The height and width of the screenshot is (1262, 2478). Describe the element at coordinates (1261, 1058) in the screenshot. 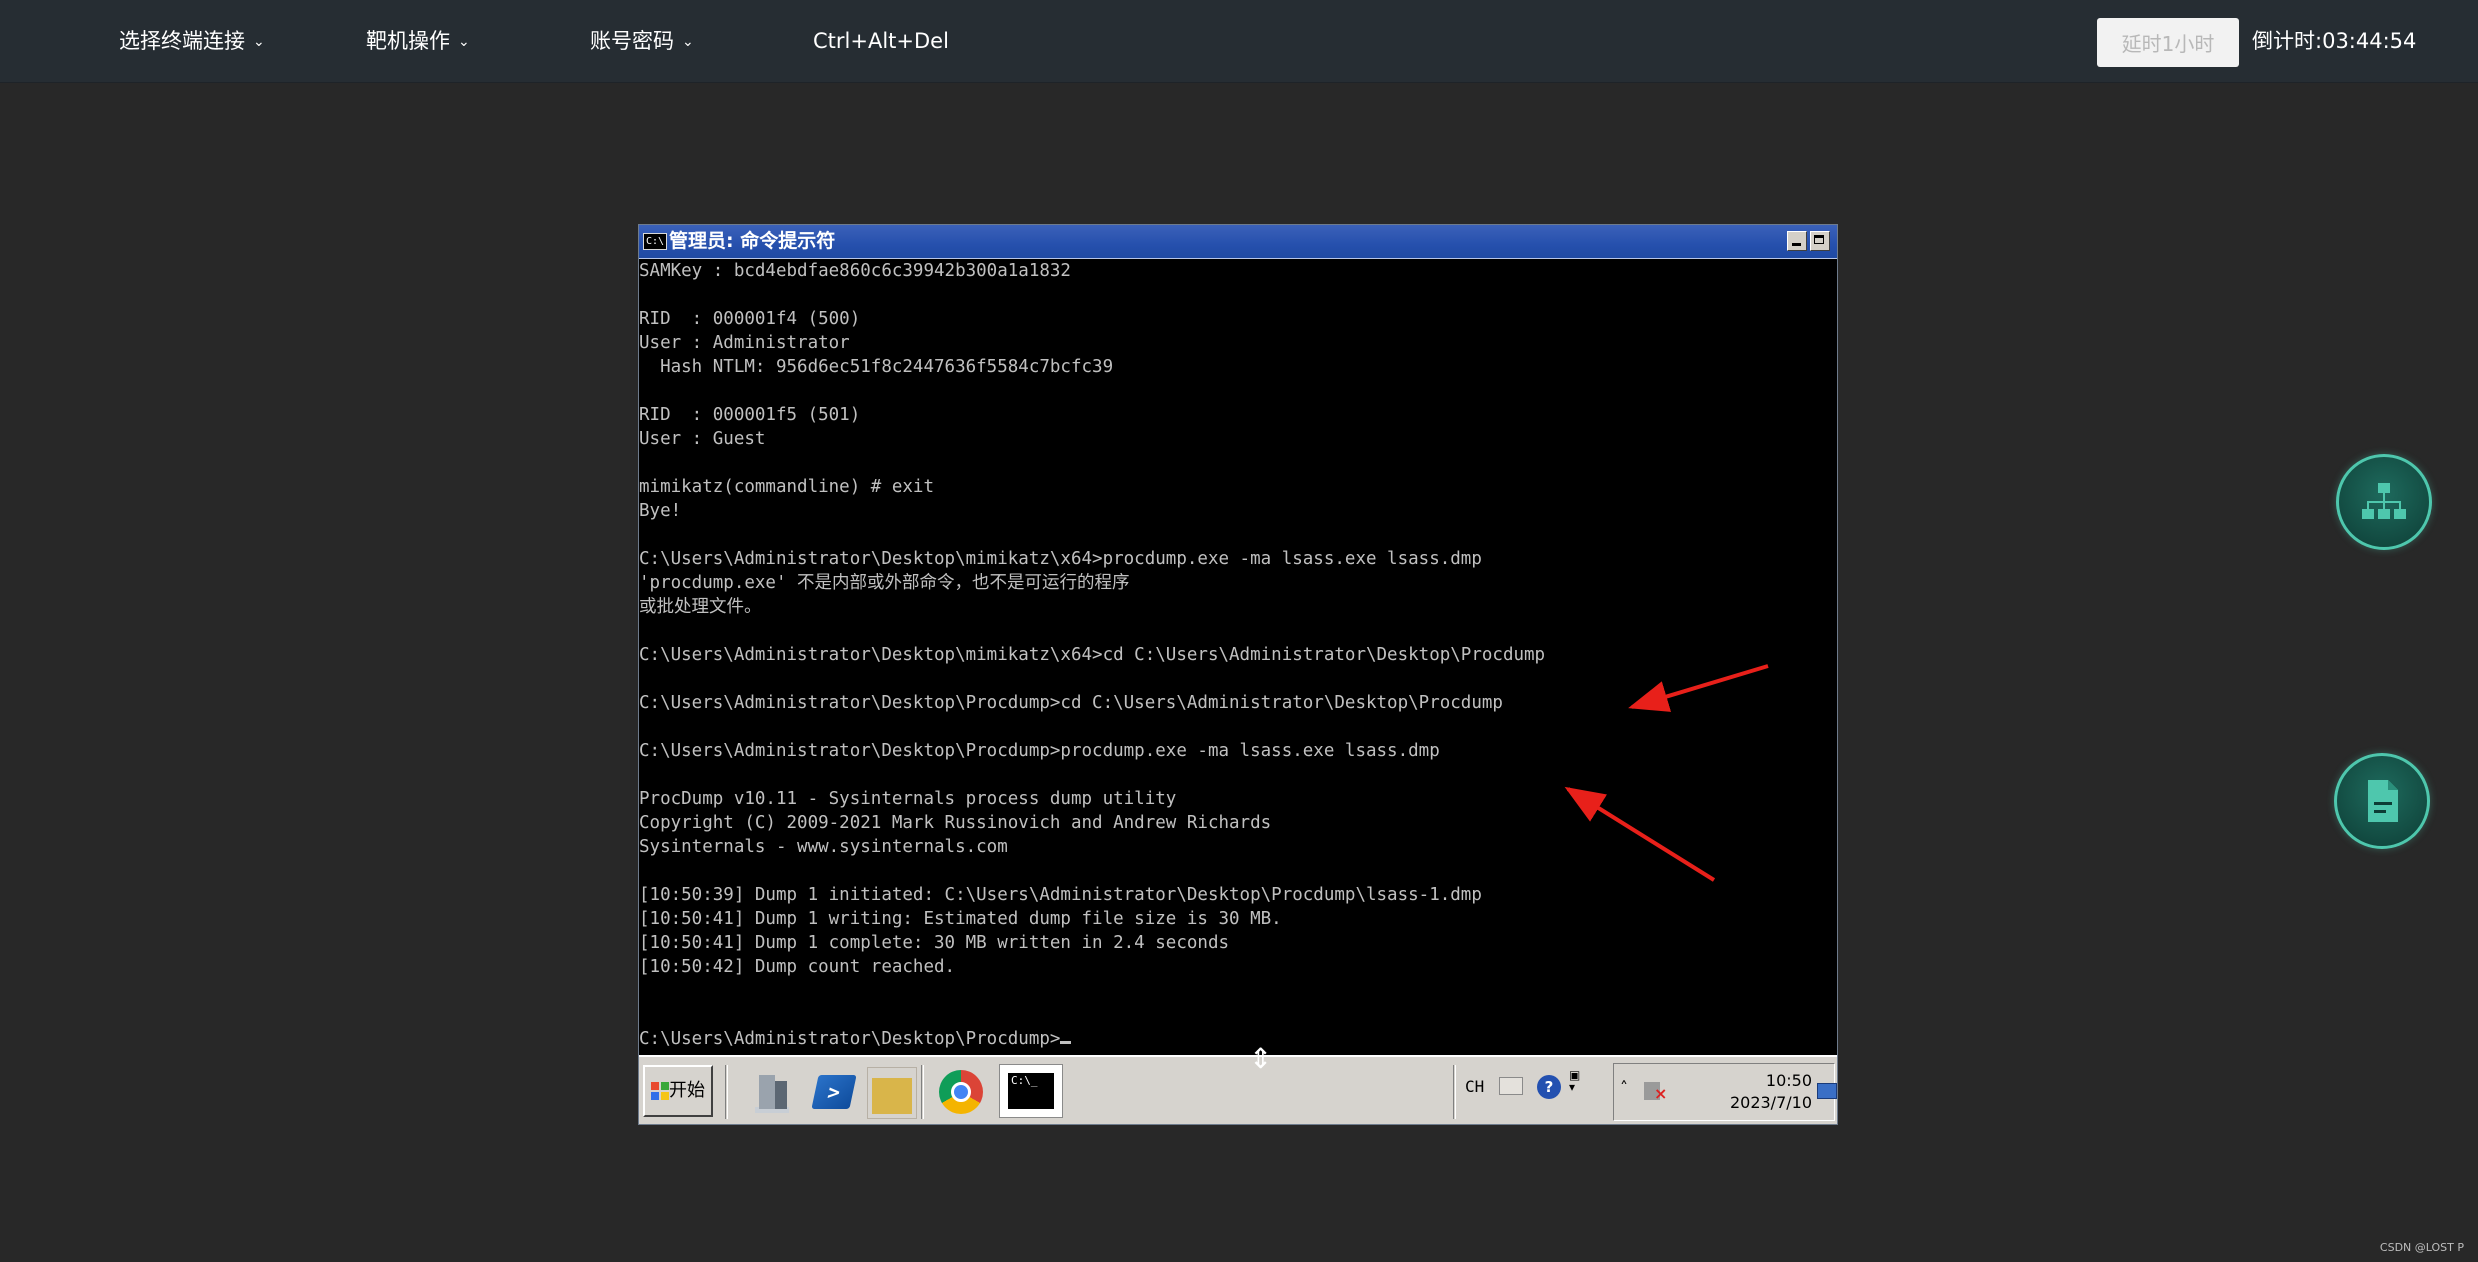

I see `resize-cursor-icon: ⇕` at that location.